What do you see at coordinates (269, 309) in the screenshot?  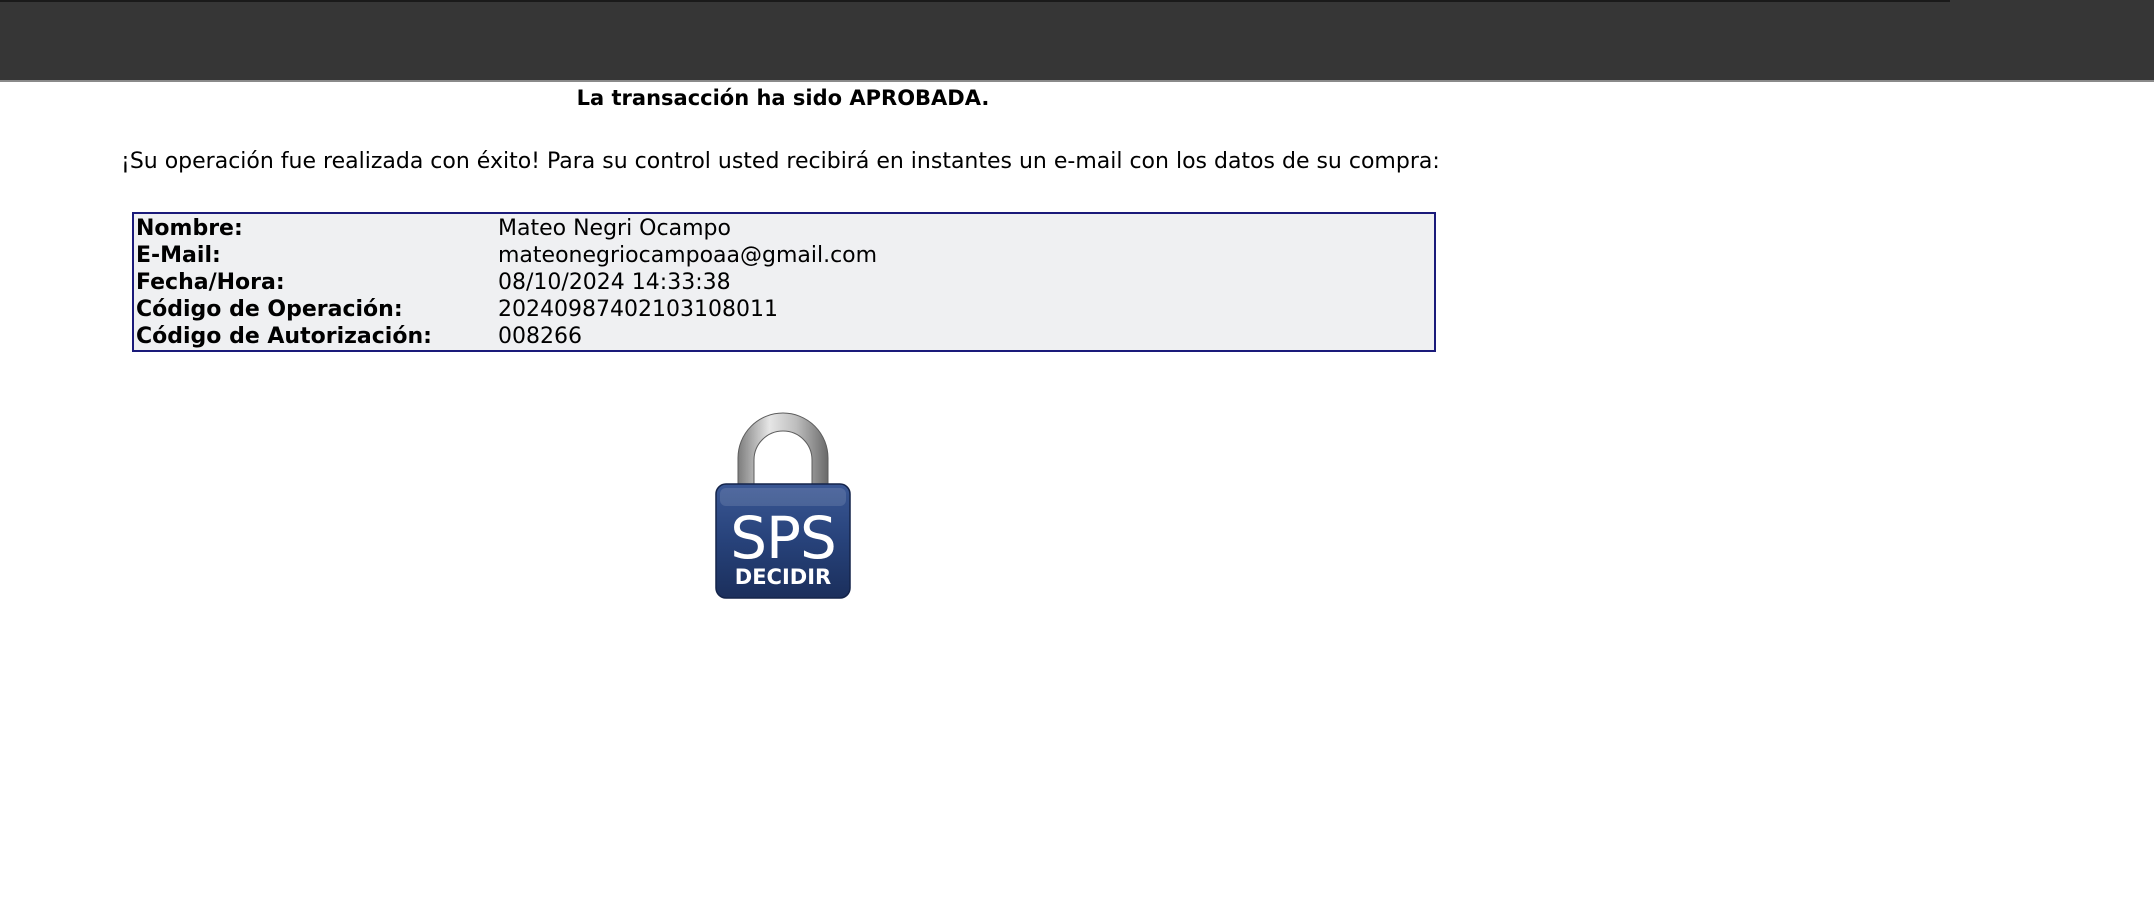 I see `detail-label: Código de Operación:` at bounding box center [269, 309].